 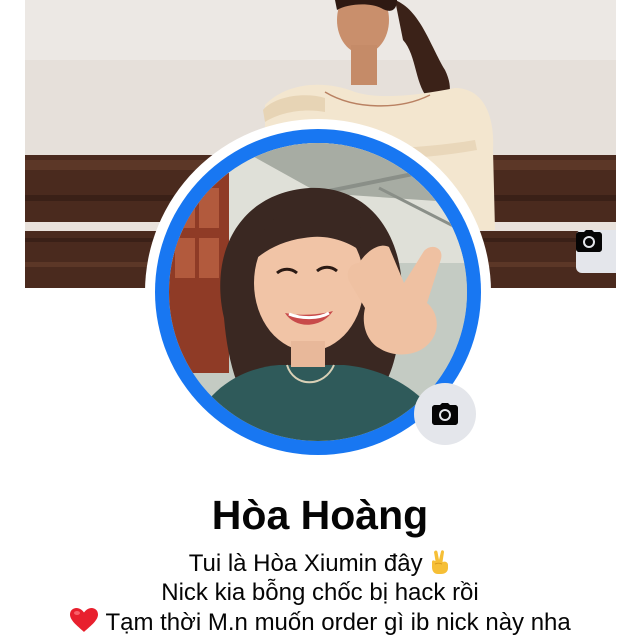 What do you see at coordinates (305, 563) in the screenshot?
I see `bio-line-1-text: Tui là Hòa Xiumin đây` at bounding box center [305, 563].